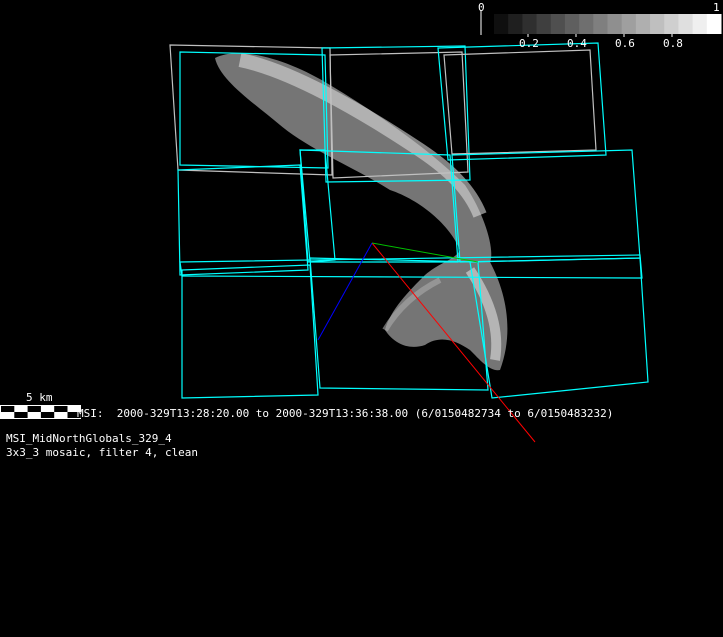 Image resolution: width=723 pixels, height=637 pixels. I want to click on colorbar-tick-label: 0.6, so click(625, 43).